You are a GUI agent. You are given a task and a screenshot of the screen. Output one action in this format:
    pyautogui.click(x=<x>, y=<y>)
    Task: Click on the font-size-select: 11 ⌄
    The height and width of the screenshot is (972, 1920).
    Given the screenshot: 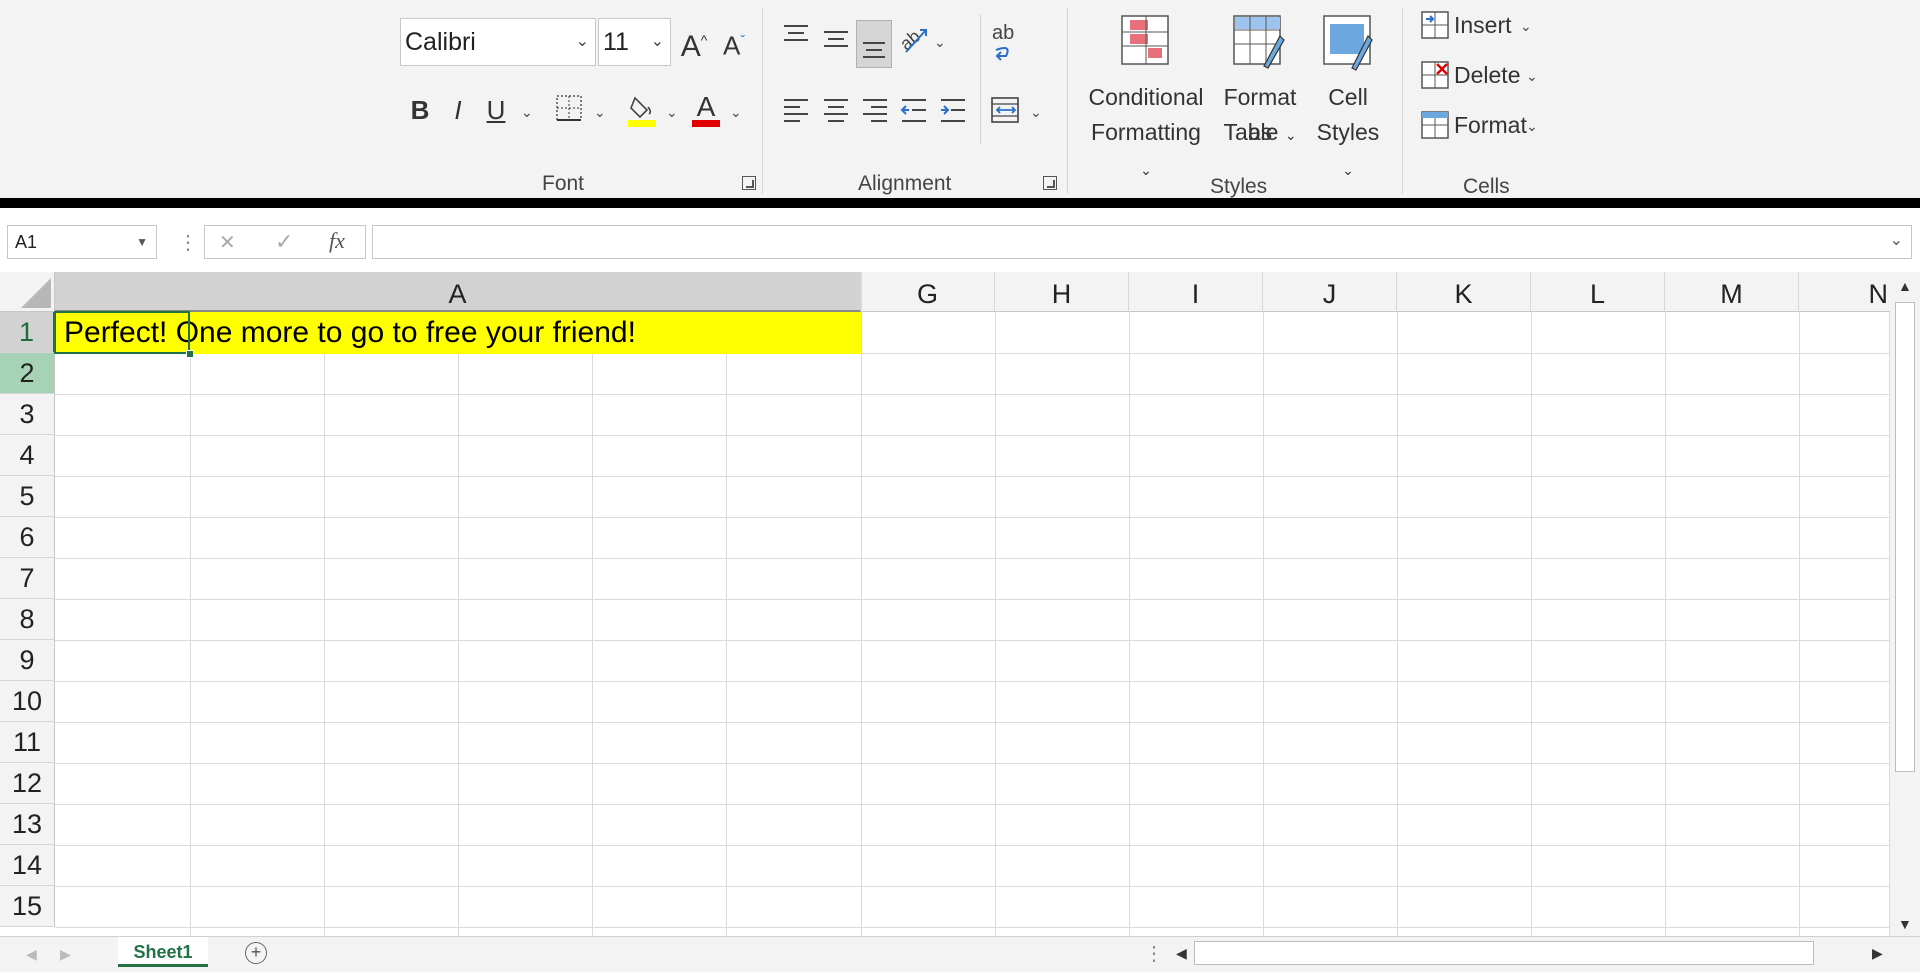 What is the action you would take?
    pyautogui.click(x=634, y=42)
    